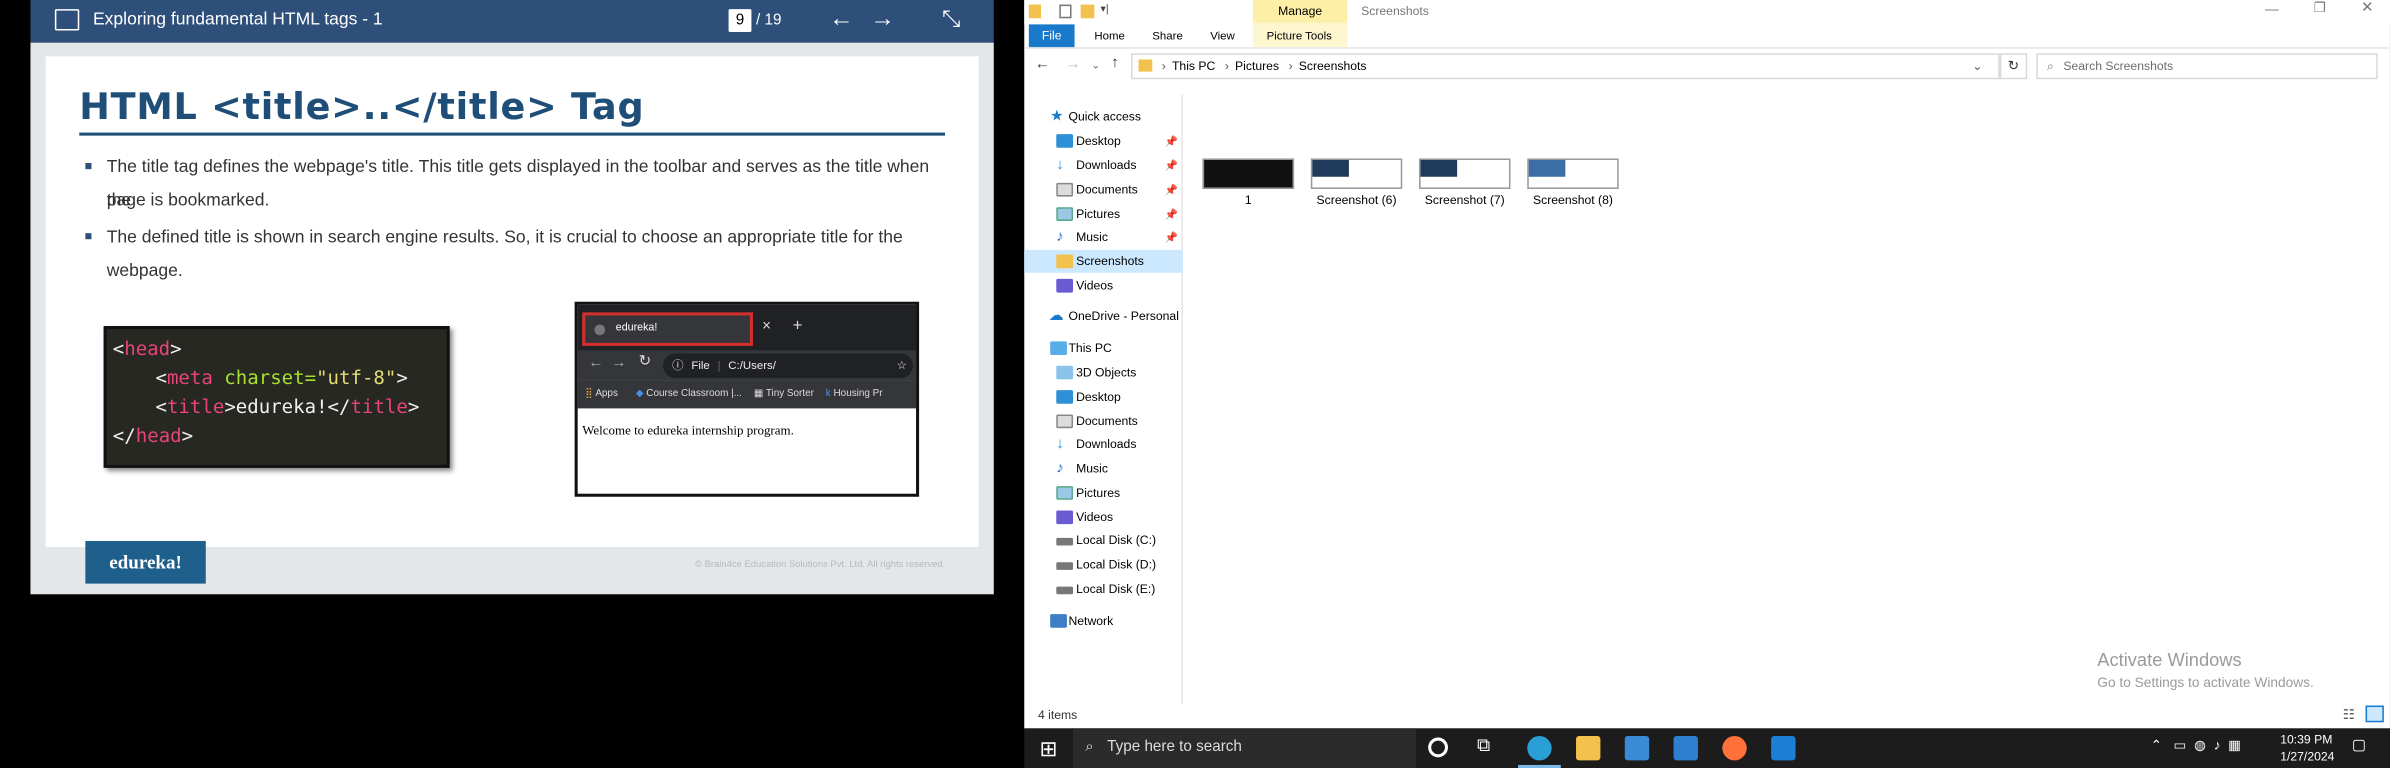 This screenshot has height=768, width=2390. I want to click on ribbon-file-tab: File, so click(1051, 36).